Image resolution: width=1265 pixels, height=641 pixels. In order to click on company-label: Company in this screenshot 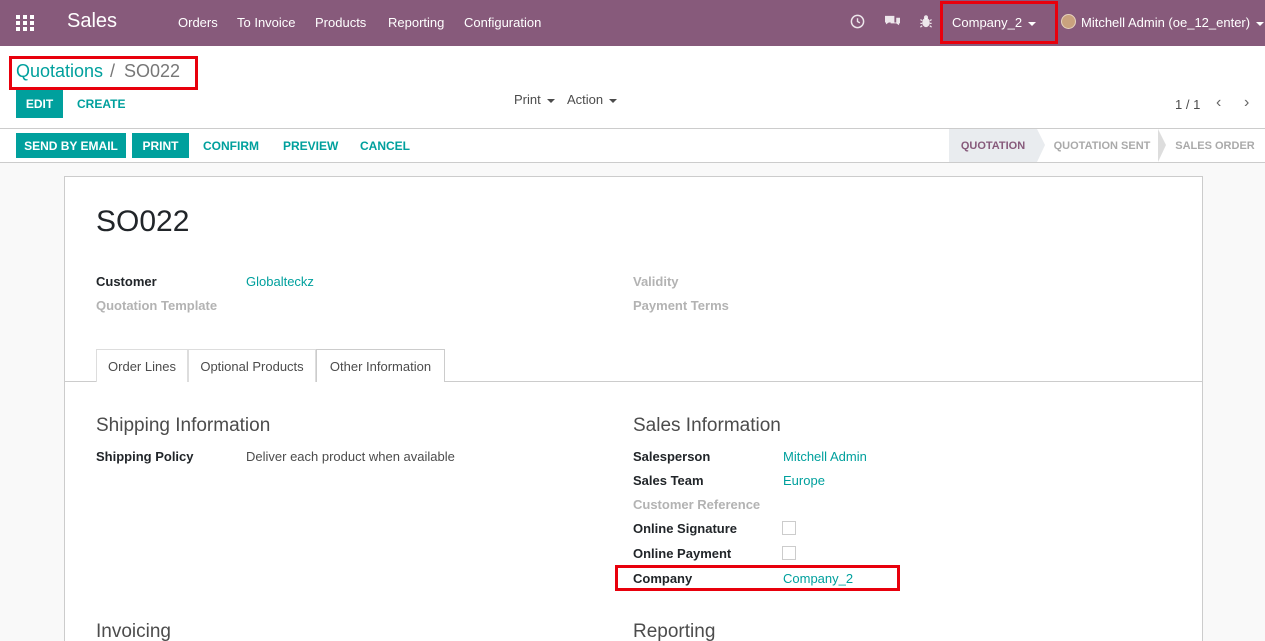, I will do `click(663, 578)`.